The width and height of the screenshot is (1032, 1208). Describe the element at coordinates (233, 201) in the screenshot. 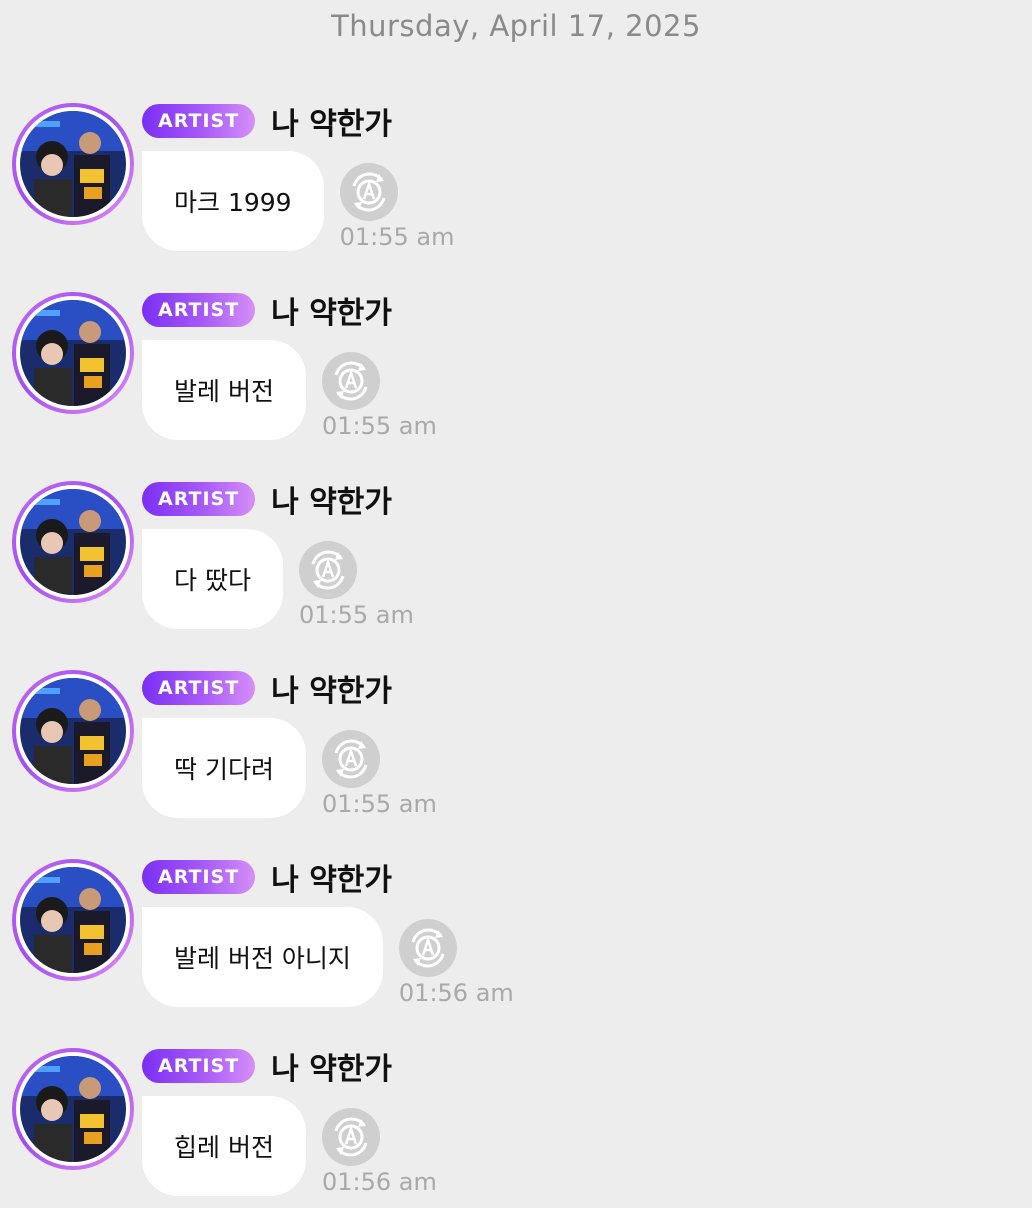

I see `message-bubble: 마크 1999` at that location.